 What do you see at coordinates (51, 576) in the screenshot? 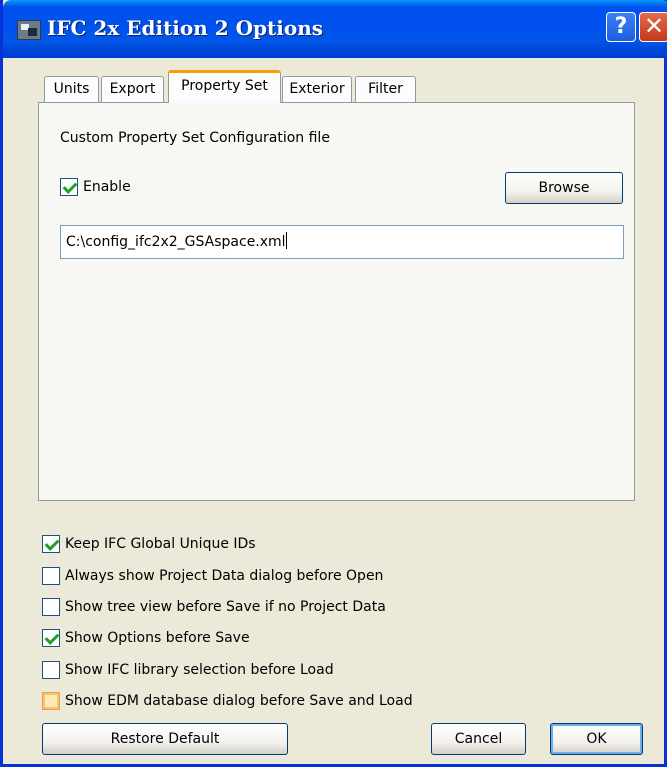
I see `project-data-before-open-checkbox` at bounding box center [51, 576].